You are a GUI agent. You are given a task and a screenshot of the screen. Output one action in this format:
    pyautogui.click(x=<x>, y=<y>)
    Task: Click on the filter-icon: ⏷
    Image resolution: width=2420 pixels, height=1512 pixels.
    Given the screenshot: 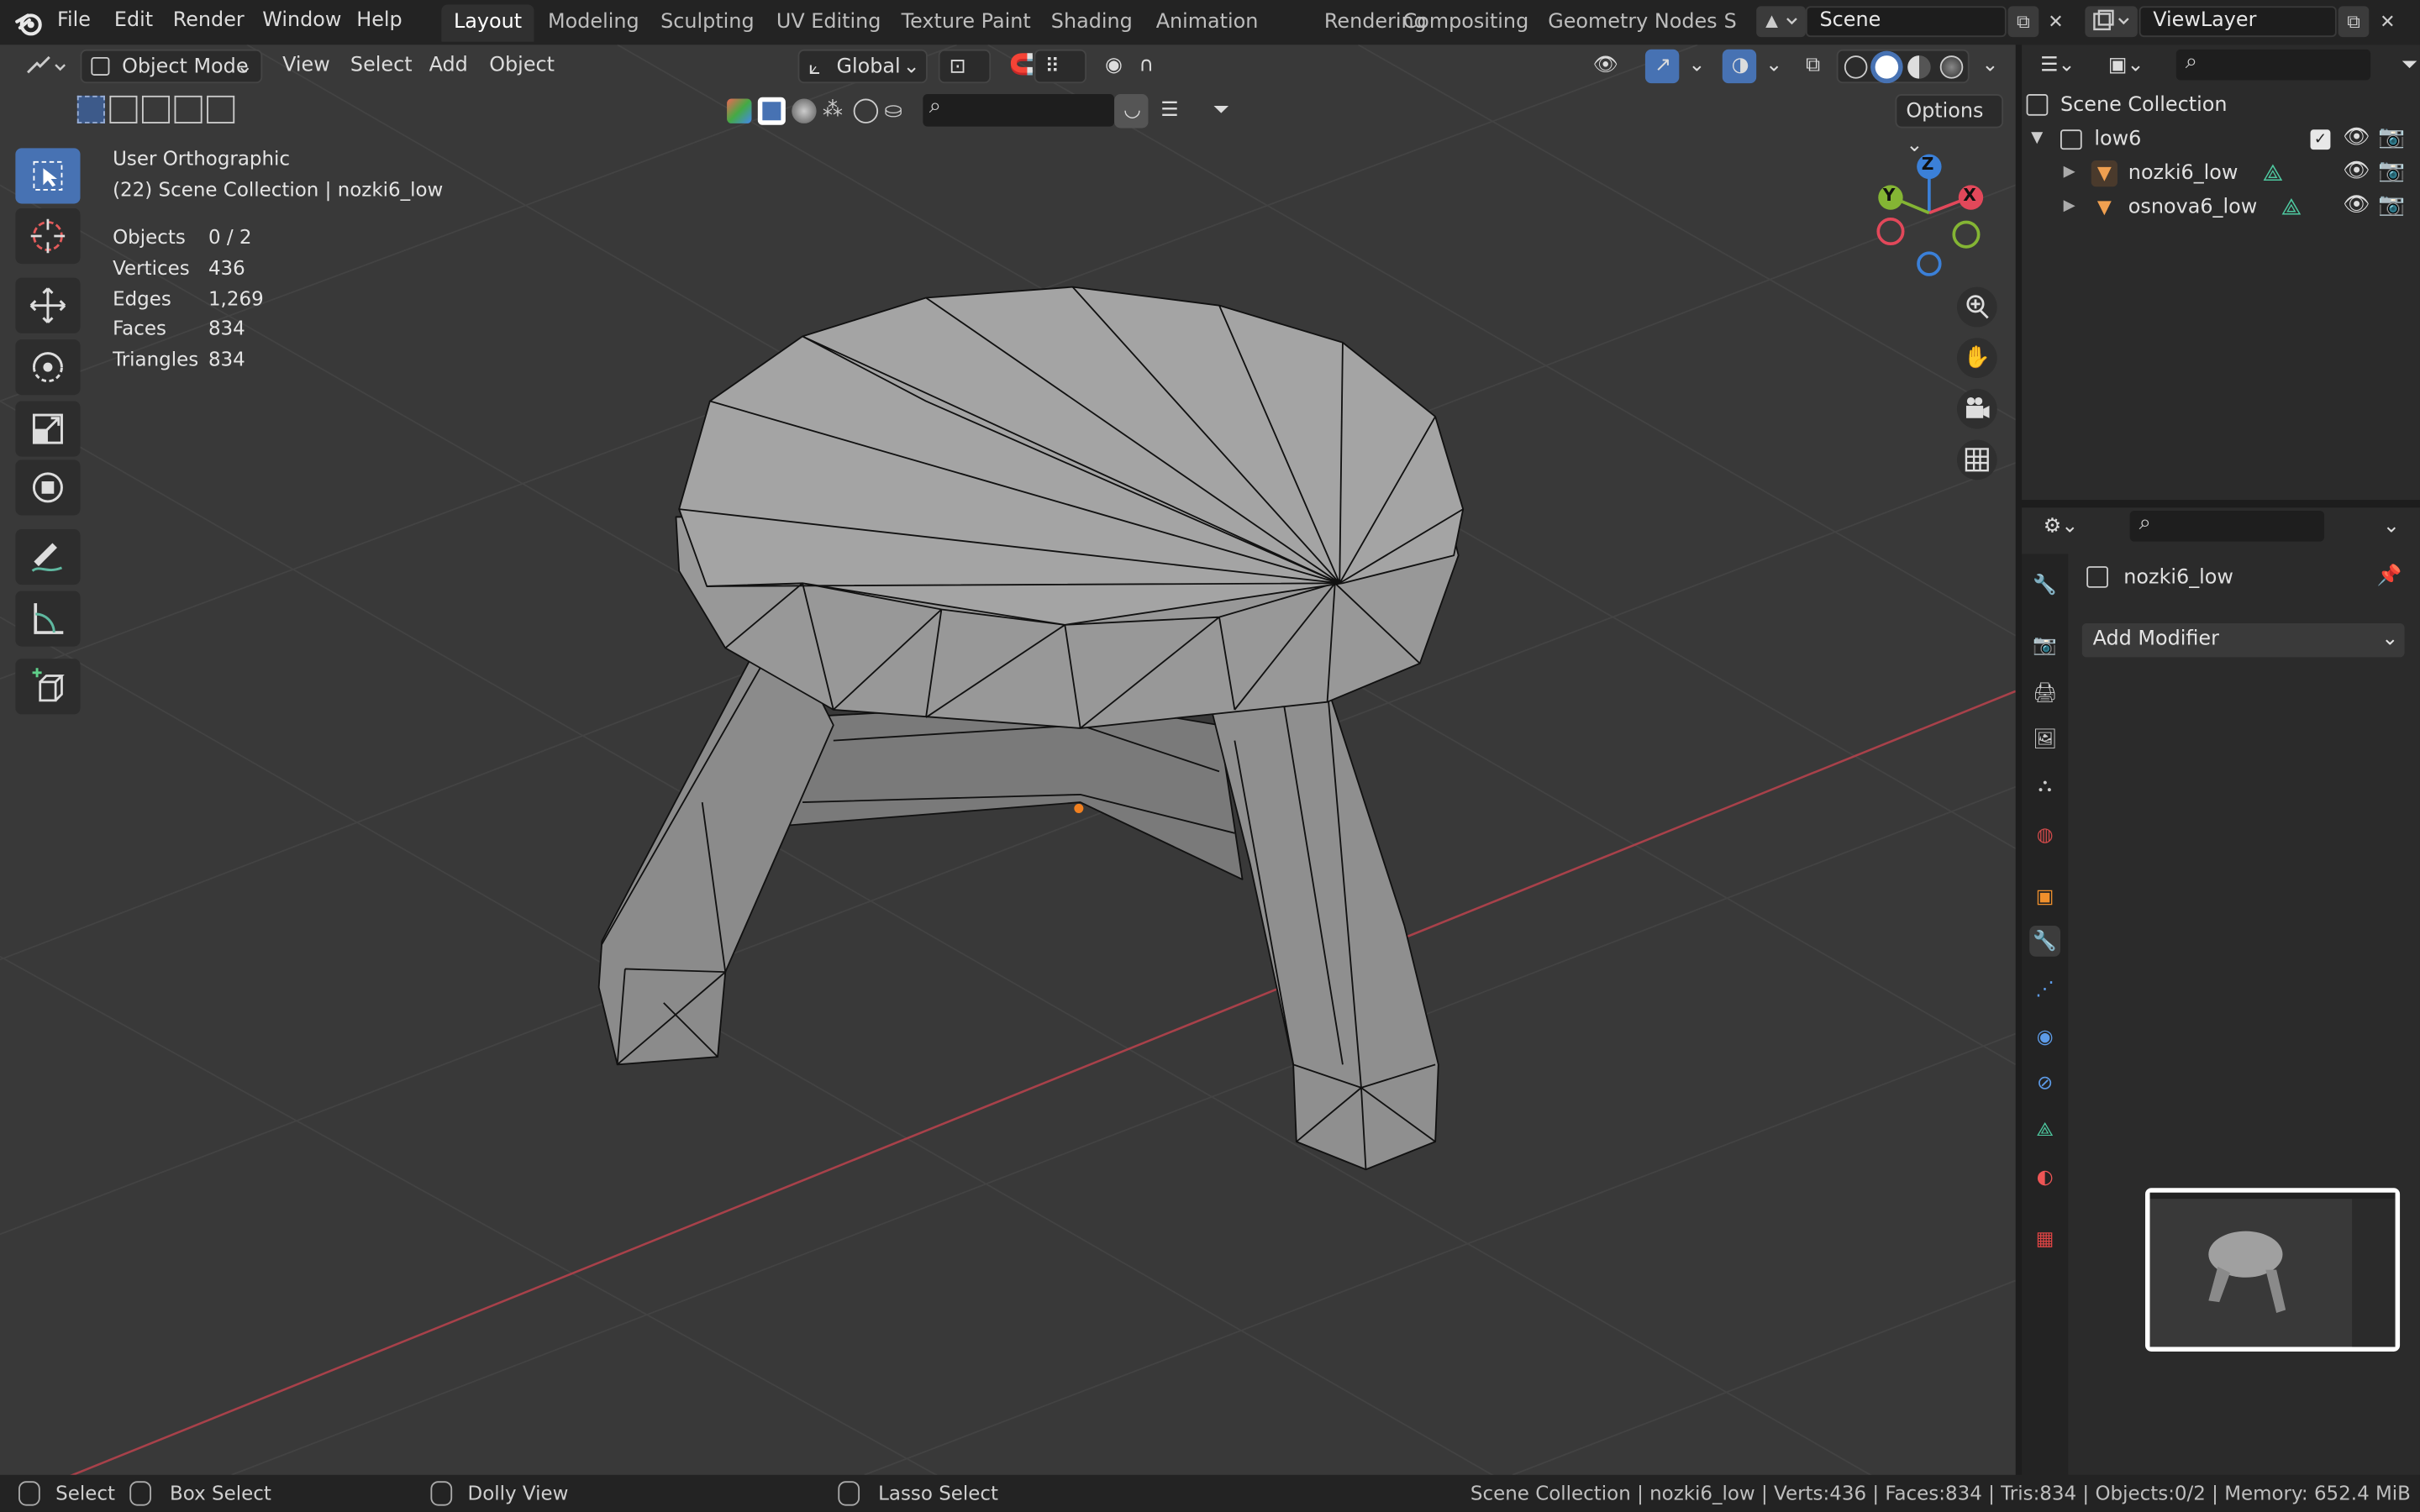 What is the action you would take?
    pyautogui.click(x=1229, y=111)
    